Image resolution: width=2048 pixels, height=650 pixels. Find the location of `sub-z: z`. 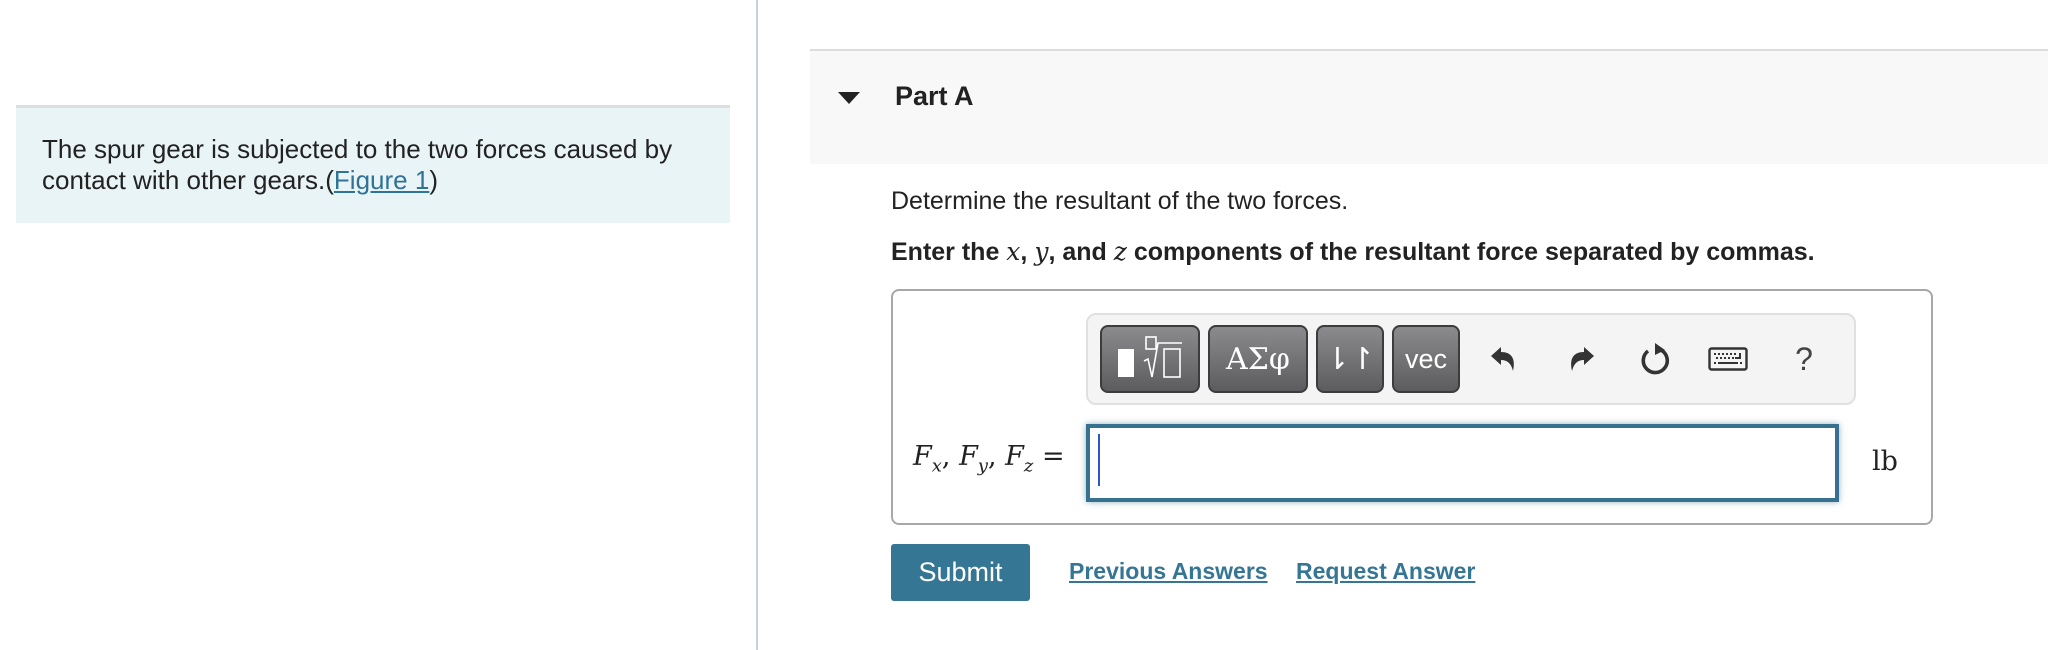

sub-z: z is located at coordinates (1028, 466).